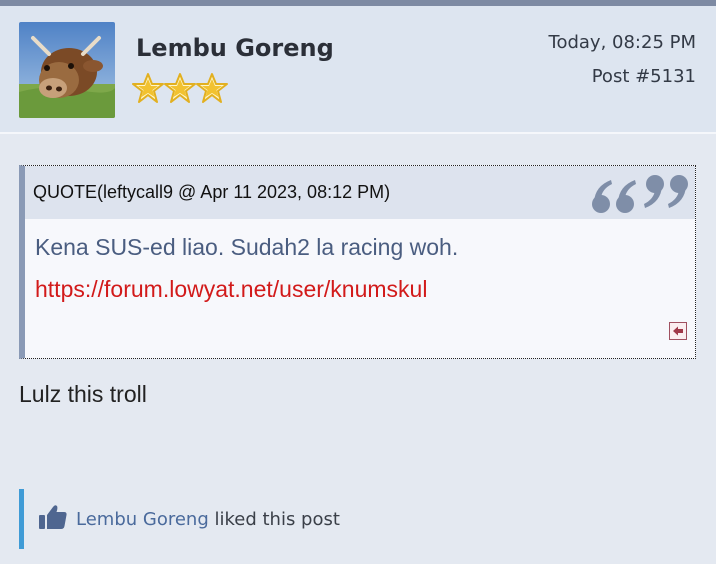  What do you see at coordinates (231, 289) in the screenshot?
I see `quote-link: https://forum.lowyat.net/user/knumskul` at bounding box center [231, 289].